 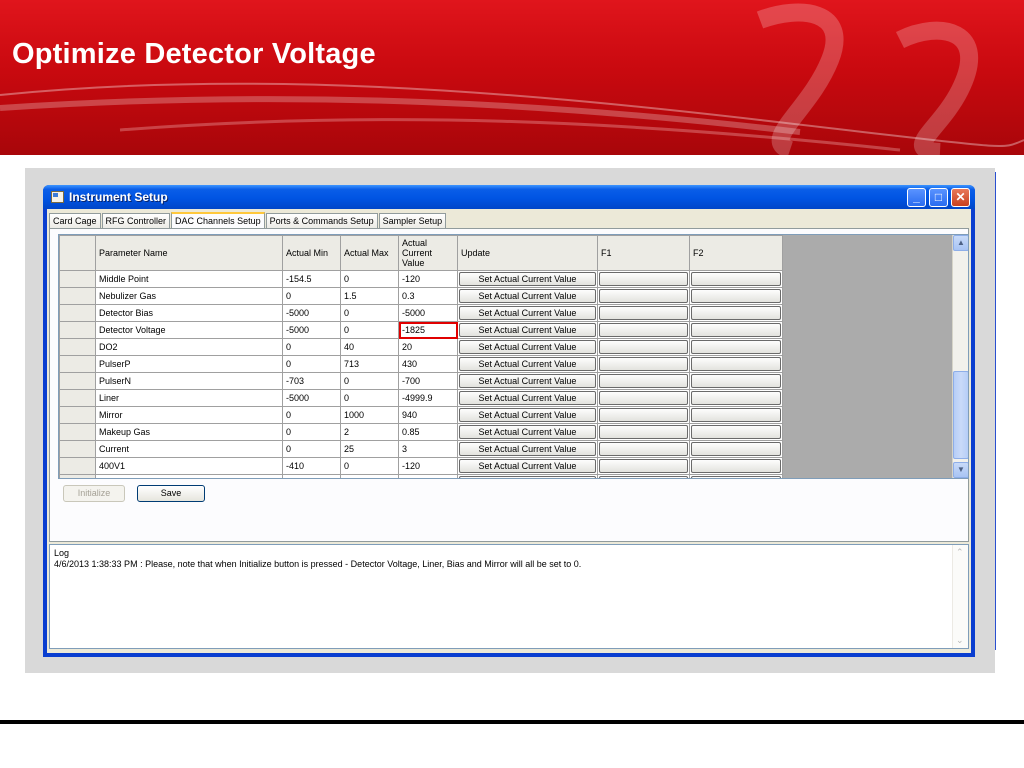 I want to click on table-row: 400V1 -410 0 -120 Set Actual Current Value, so click(x=421, y=466).